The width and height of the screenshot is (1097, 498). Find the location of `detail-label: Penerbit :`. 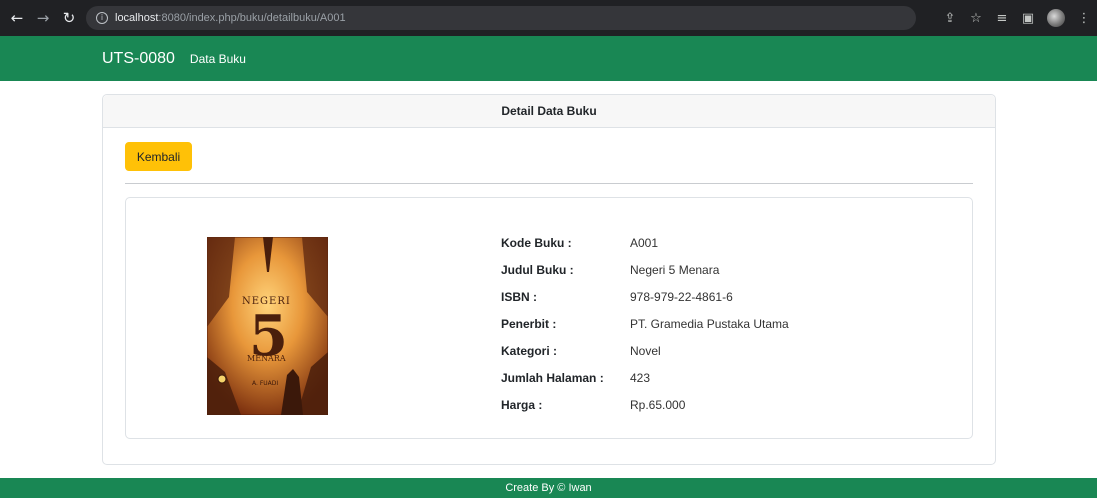

detail-label: Penerbit : is located at coordinates (529, 323).